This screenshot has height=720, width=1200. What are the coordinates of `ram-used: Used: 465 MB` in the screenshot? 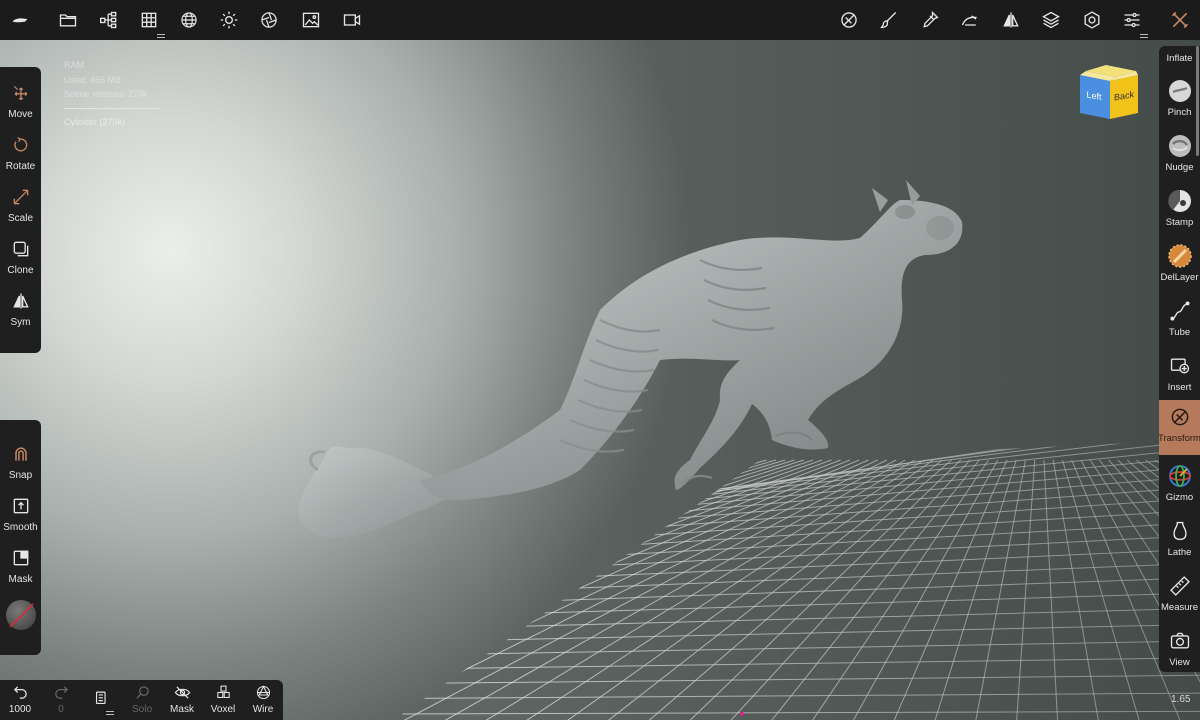 It's located at (93, 79).